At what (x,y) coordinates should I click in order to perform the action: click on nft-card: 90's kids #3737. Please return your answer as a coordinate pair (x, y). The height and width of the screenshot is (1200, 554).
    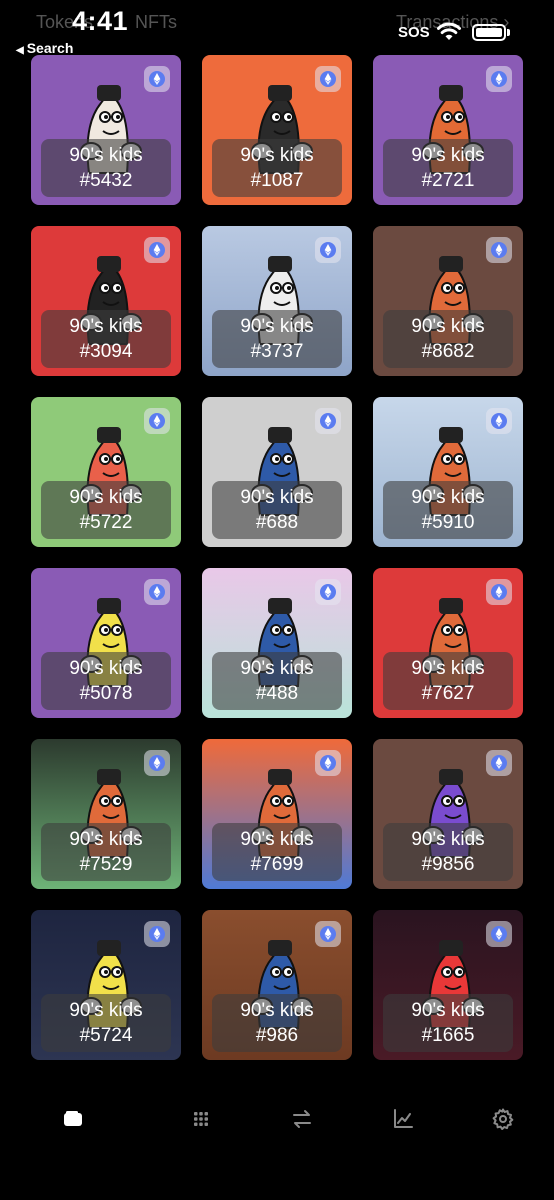
    Looking at the image, I should click on (277, 301).